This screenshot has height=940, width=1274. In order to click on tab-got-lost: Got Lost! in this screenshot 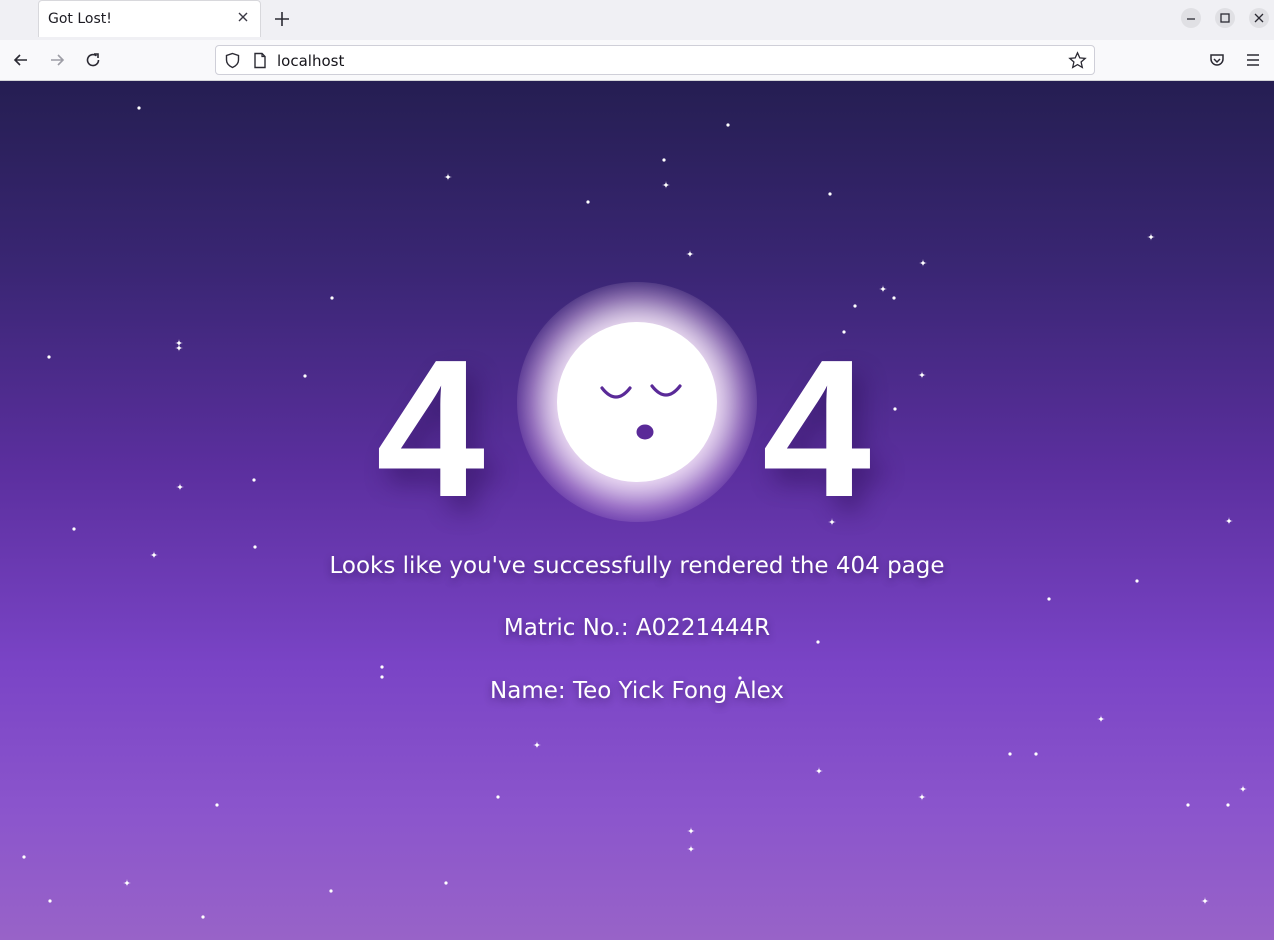, I will do `click(149, 18)`.